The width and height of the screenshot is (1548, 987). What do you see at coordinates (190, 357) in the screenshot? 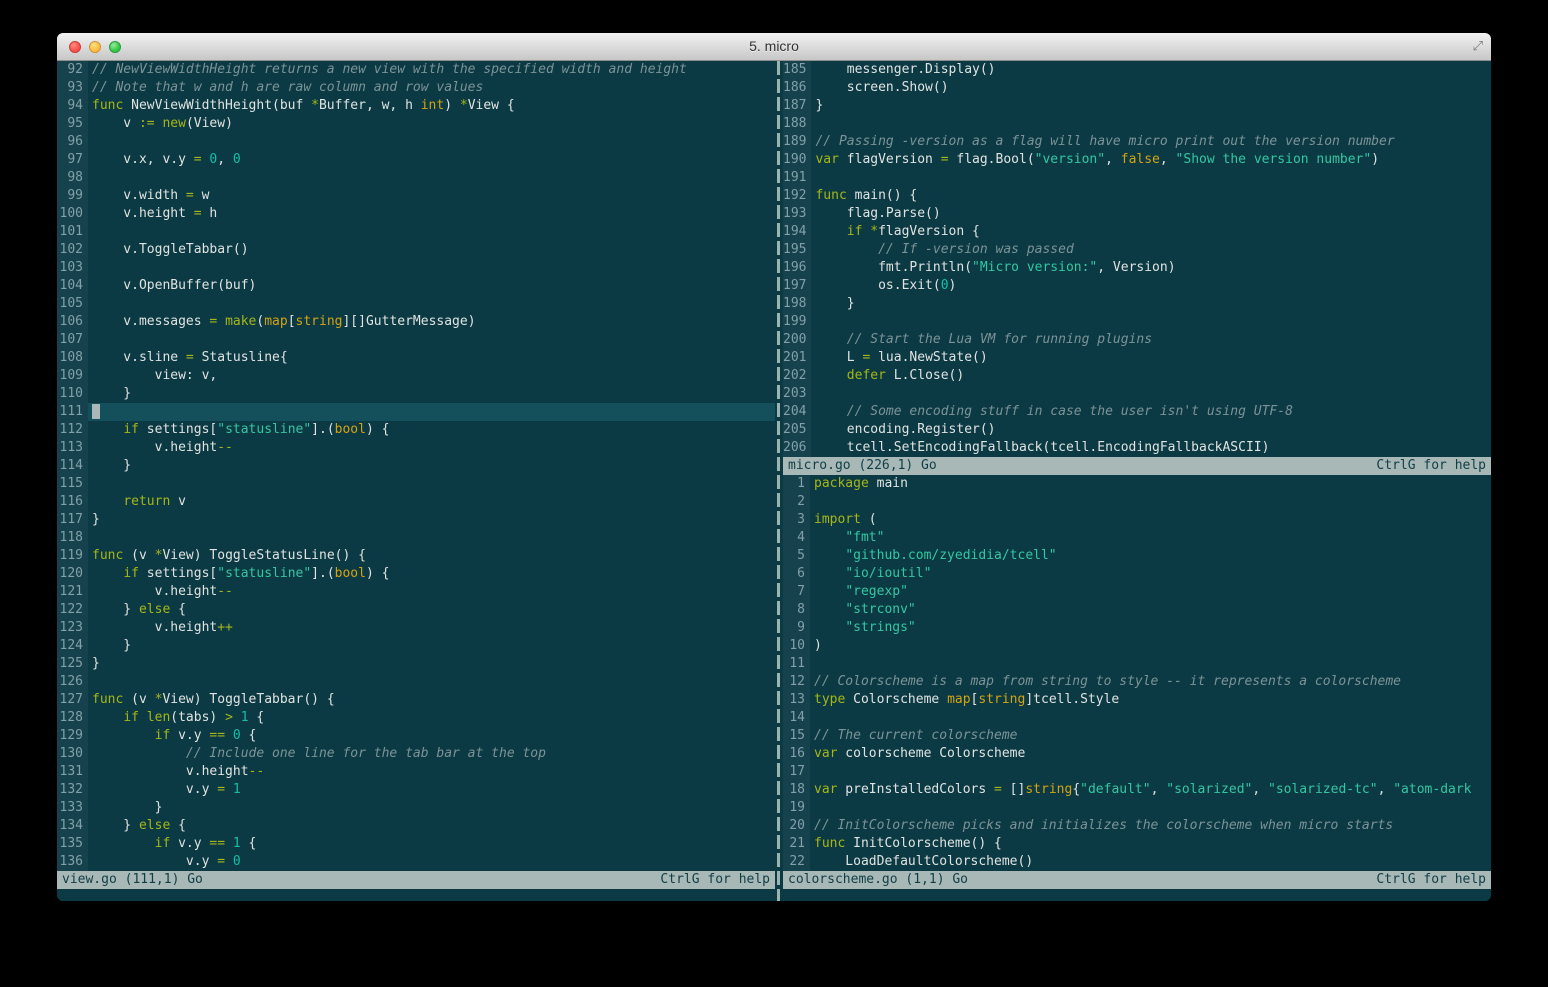
I see `code-text: v.sline = Statusline{` at bounding box center [190, 357].